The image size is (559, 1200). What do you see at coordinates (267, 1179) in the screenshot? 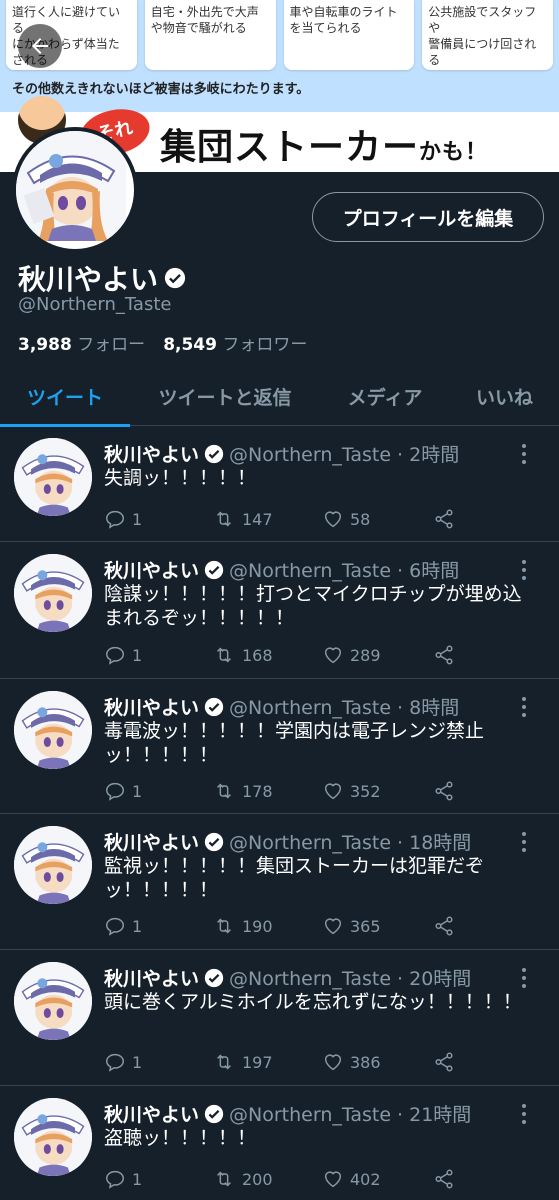
I see `retweet-button: 200` at bounding box center [267, 1179].